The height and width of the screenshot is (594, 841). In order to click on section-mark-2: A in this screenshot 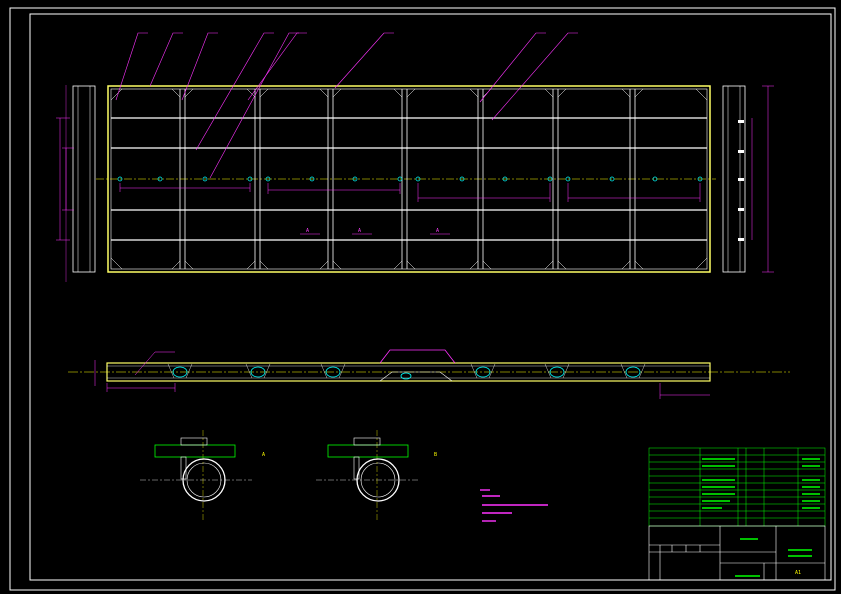, I will do `click(359, 231)`.